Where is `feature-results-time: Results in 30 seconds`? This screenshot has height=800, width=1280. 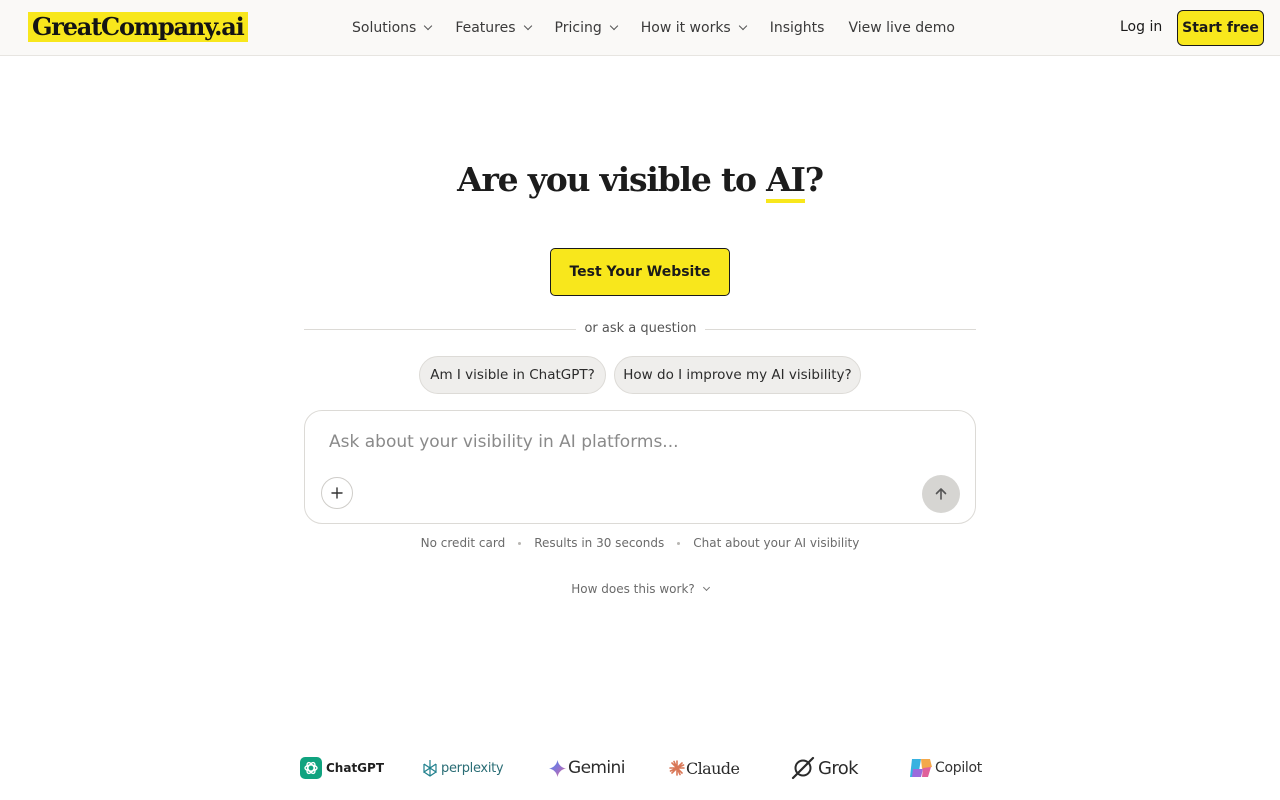
feature-results-time: Results in 30 seconds is located at coordinates (599, 543).